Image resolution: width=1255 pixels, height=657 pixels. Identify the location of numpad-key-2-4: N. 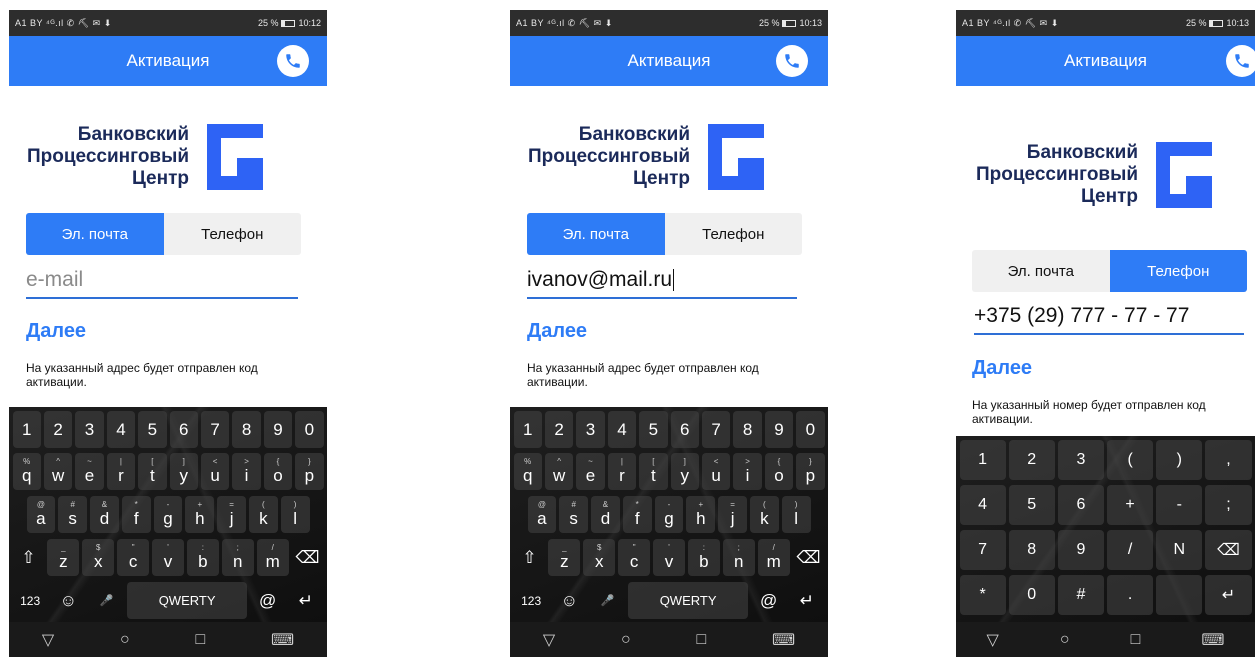
(1179, 550).